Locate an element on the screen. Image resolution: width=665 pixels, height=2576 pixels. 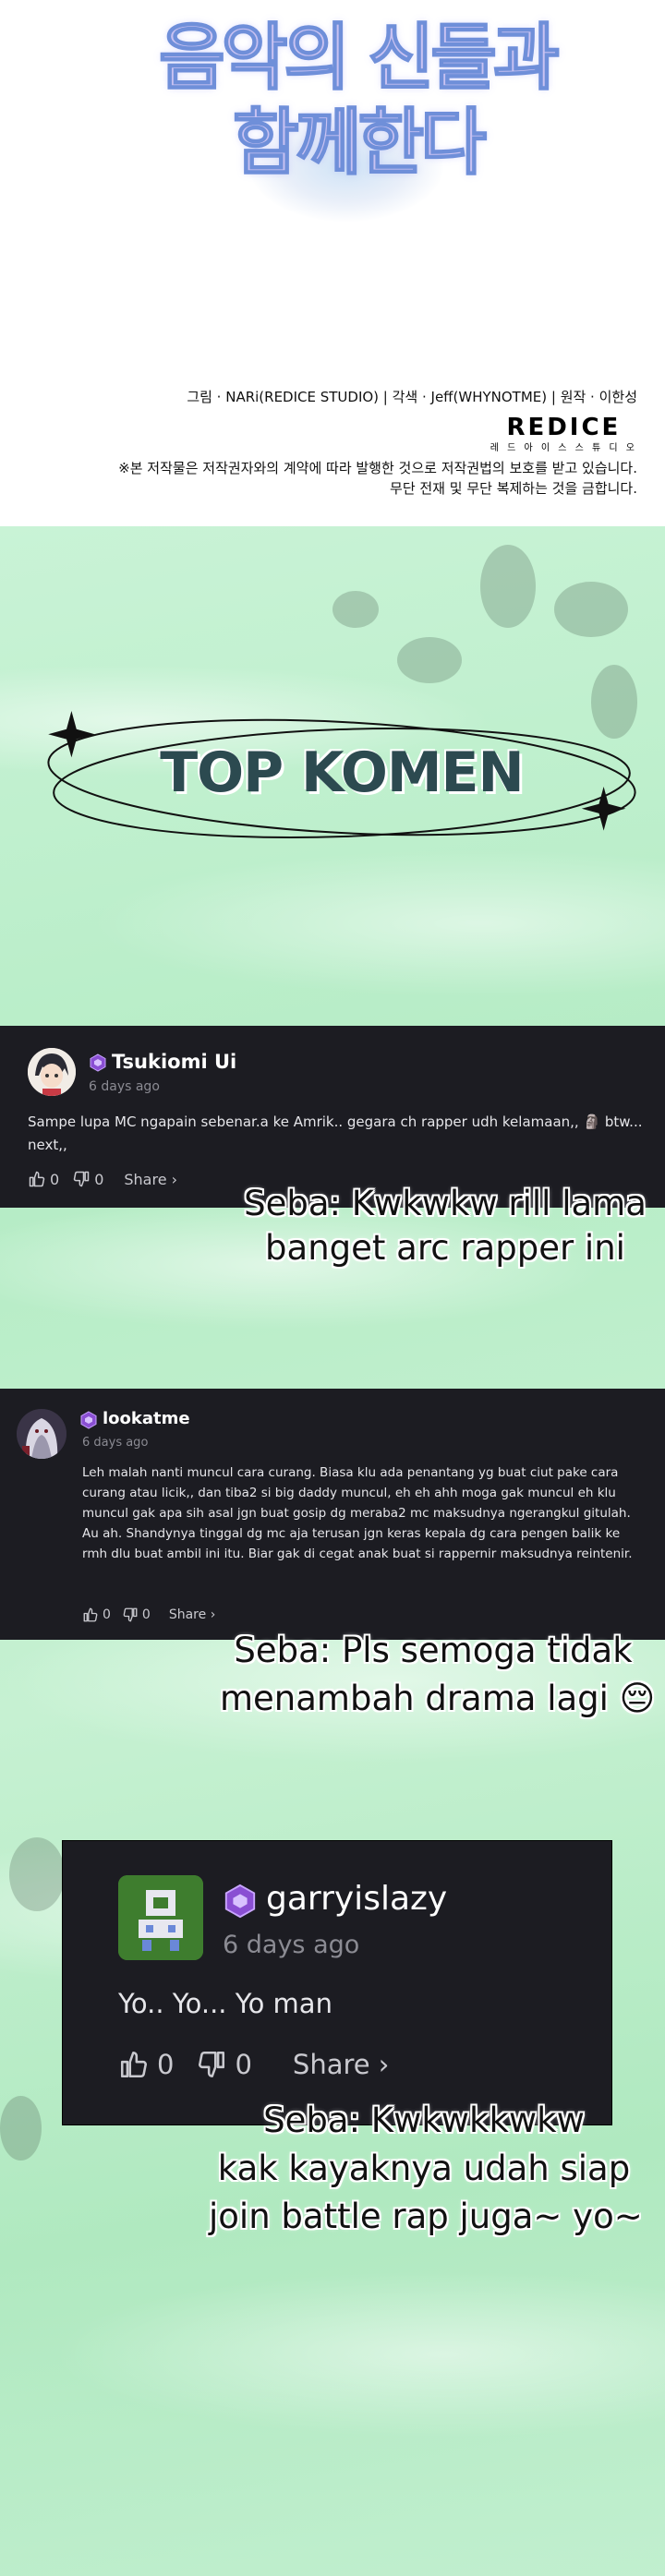
caption-line-2: banget arc rapper ini is located at coordinates (445, 1248).